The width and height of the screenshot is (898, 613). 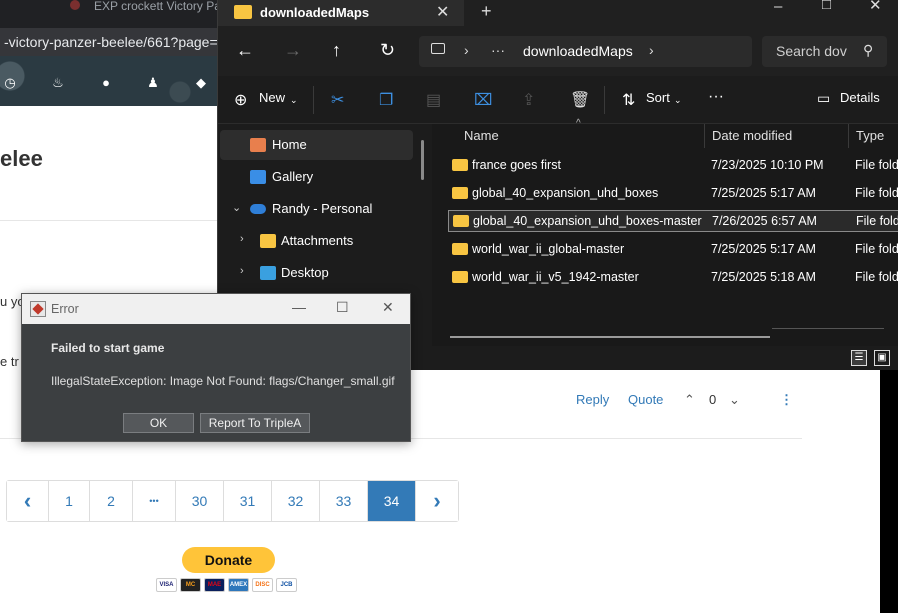 I want to click on onedrive-icon, so click(x=258, y=209).